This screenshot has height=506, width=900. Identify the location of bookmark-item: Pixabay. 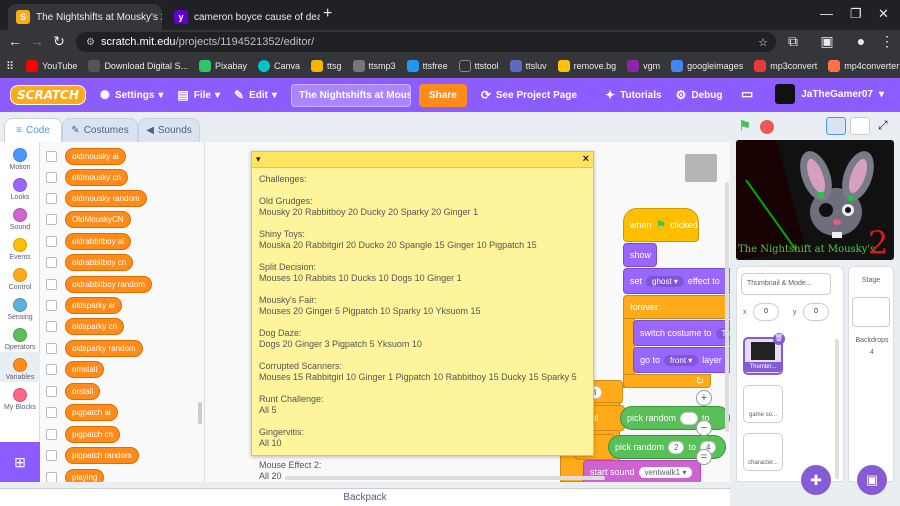
(222, 66).